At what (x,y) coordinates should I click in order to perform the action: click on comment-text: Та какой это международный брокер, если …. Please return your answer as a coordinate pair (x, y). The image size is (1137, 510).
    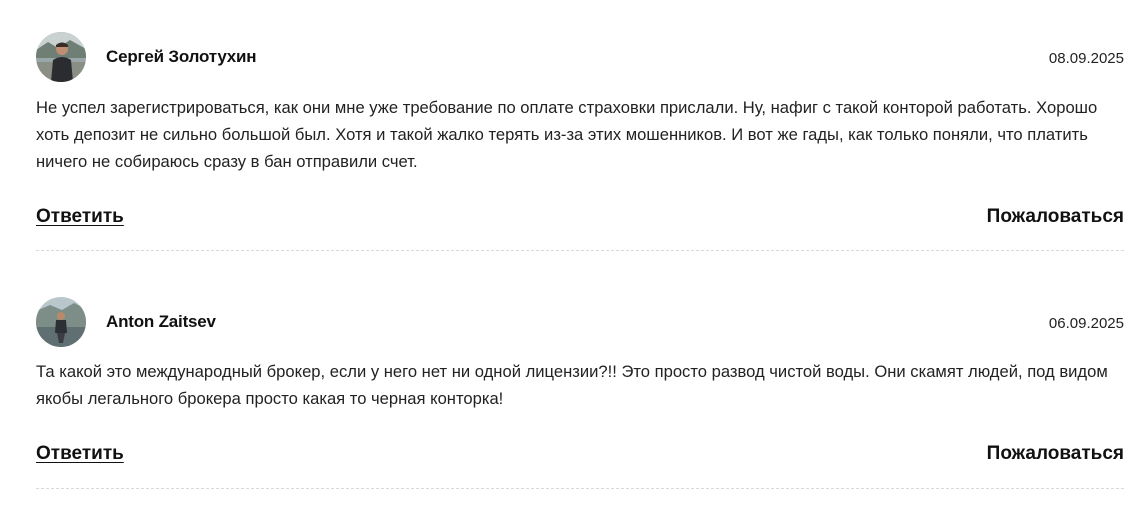
    Looking at the image, I should click on (572, 385).